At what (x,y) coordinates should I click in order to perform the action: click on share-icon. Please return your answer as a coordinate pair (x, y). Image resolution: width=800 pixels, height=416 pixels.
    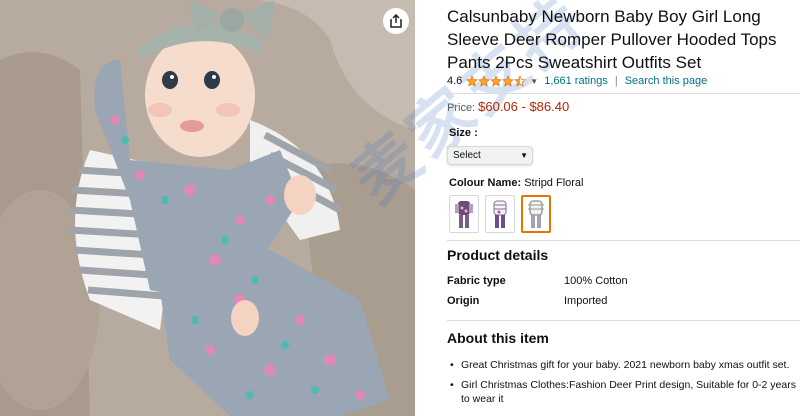
    Looking at the image, I should click on (396, 21).